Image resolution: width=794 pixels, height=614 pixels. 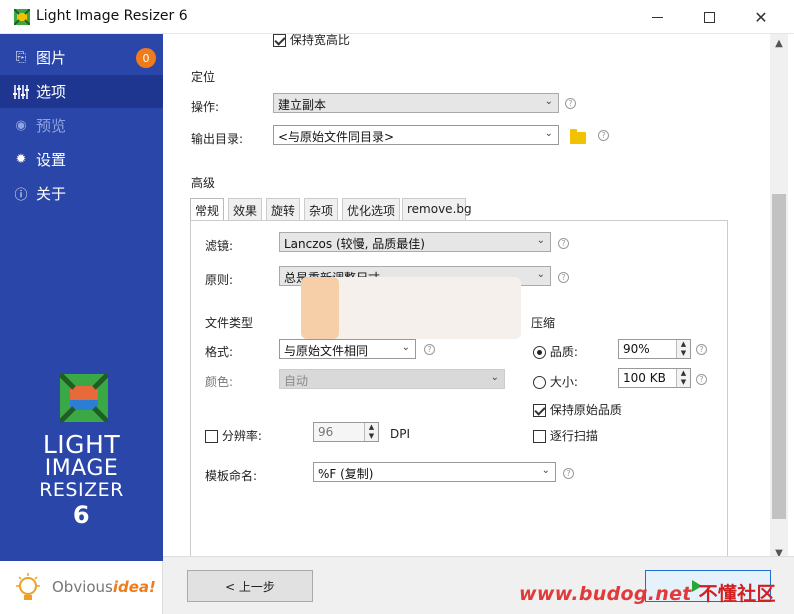 I want to click on sidebar-item-label: 图片, so click(x=51, y=58).